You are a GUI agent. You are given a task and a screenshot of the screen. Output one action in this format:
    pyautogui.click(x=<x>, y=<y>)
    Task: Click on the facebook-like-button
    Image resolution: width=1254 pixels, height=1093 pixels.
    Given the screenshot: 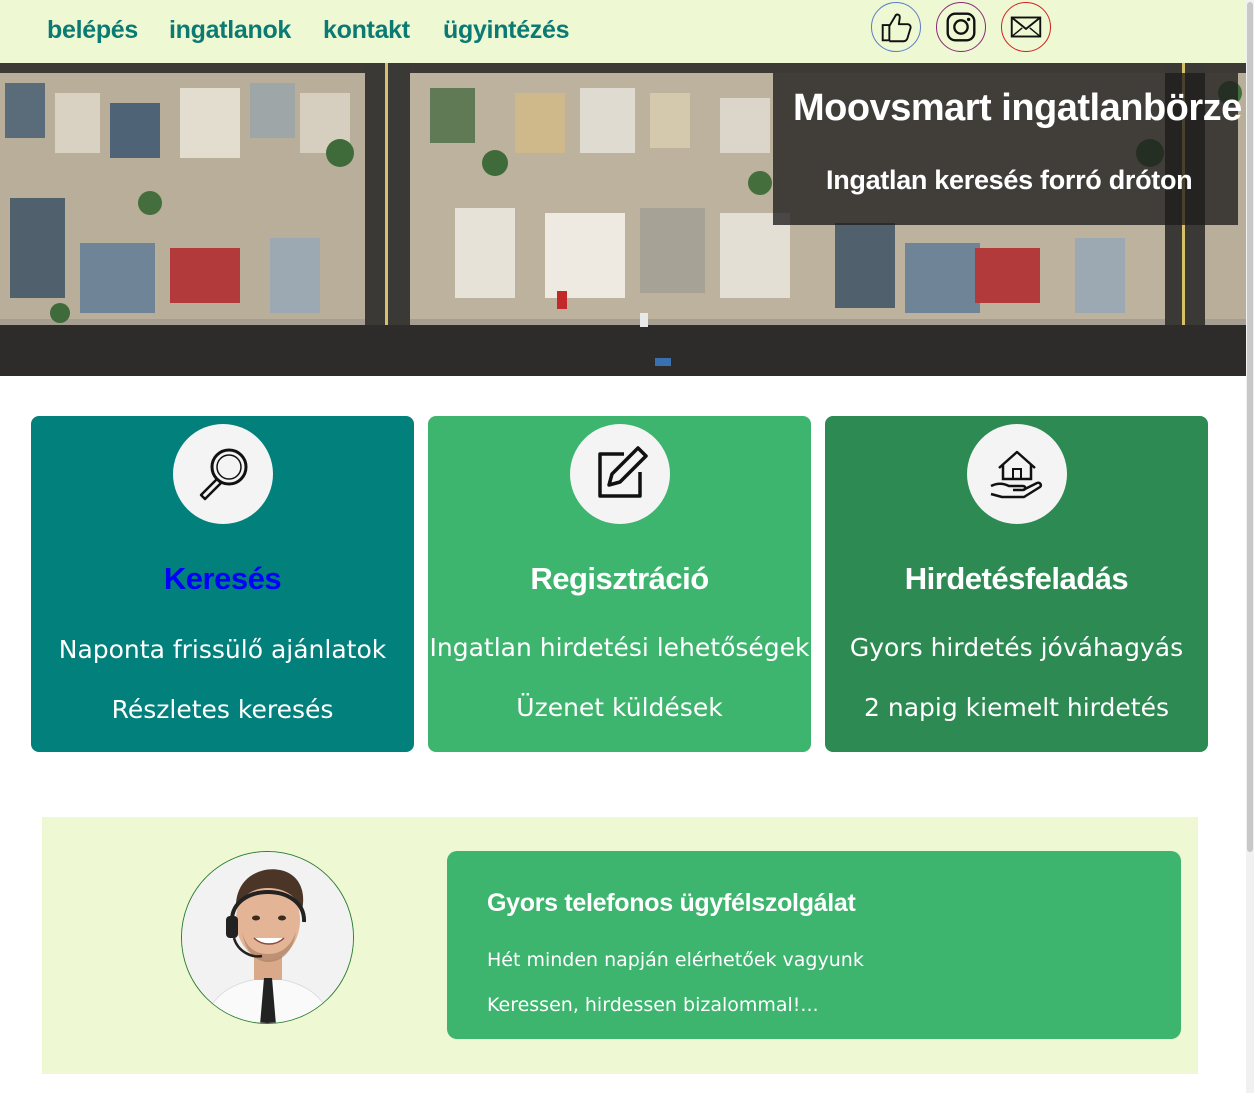 What is the action you would take?
    pyautogui.click(x=896, y=27)
    